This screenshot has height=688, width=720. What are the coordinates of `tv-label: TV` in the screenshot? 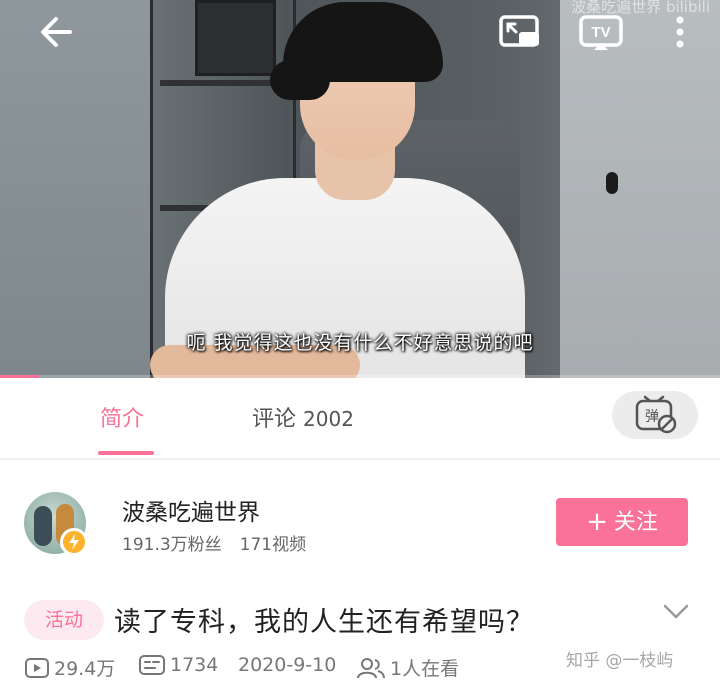 It's located at (600, 32).